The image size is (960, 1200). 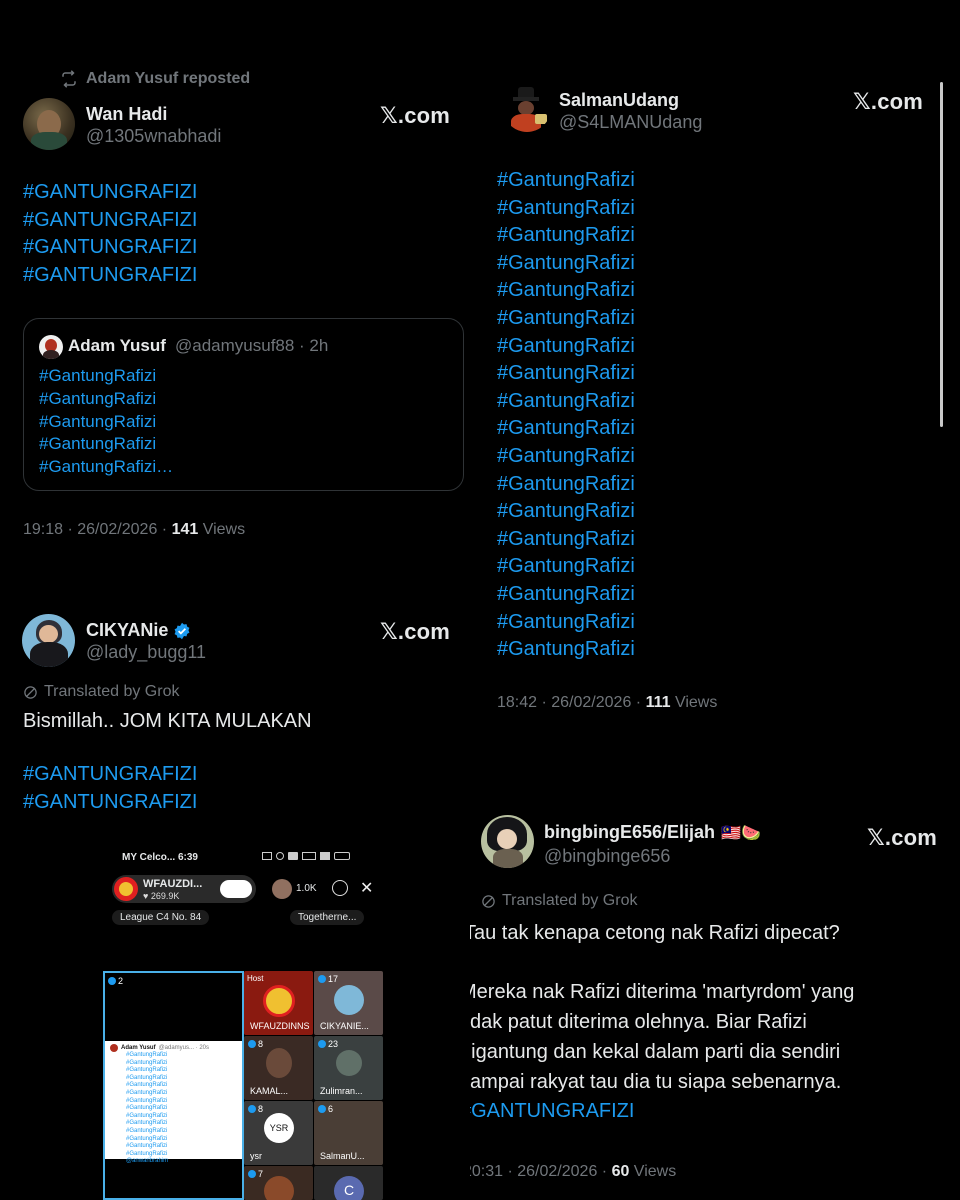 What do you see at coordinates (306, 888) in the screenshot?
I see `viewer-count: 1.0K` at bounding box center [306, 888].